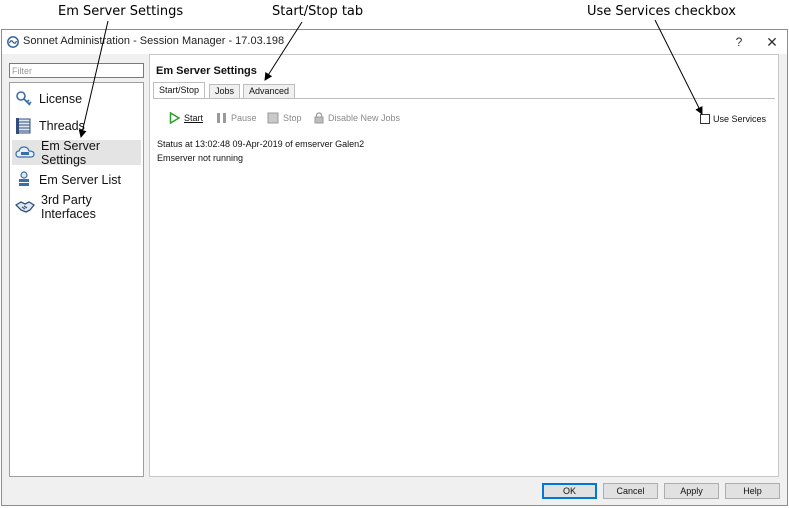 The height and width of the screenshot is (508, 789). What do you see at coordinates (244, 118) in the screenshot?
I see `pause-button-label: Pause` at bounding box center [244, 118].